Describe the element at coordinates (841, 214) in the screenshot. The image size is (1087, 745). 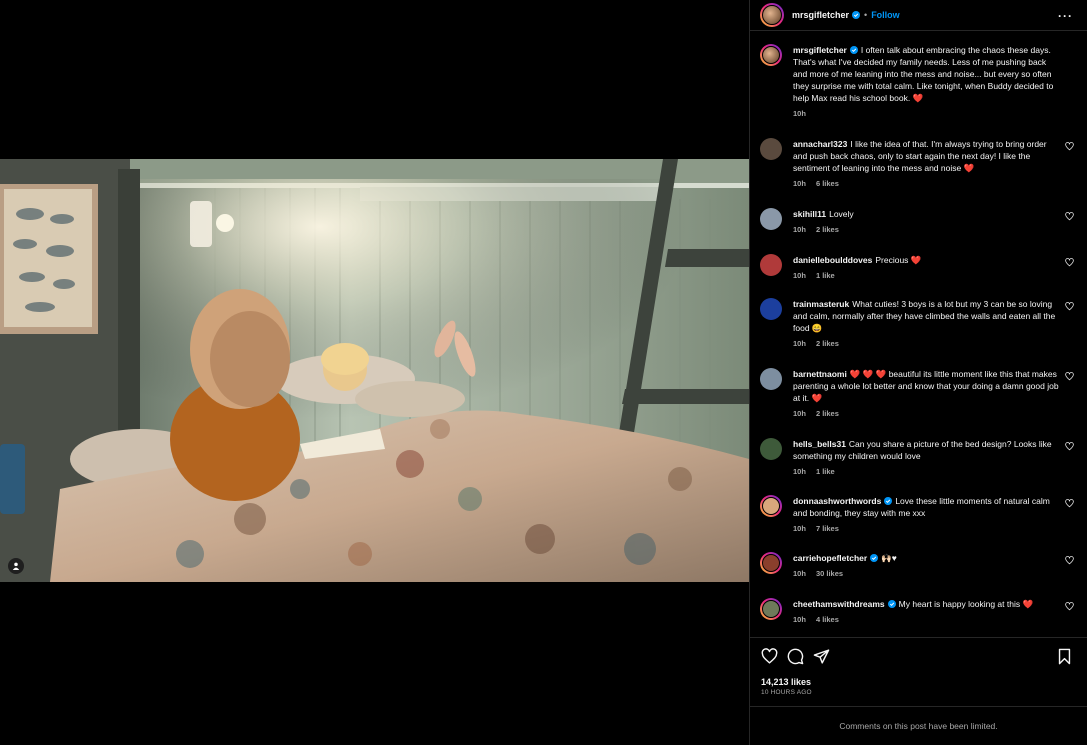
I see `comment-text: Lovely` at that location.